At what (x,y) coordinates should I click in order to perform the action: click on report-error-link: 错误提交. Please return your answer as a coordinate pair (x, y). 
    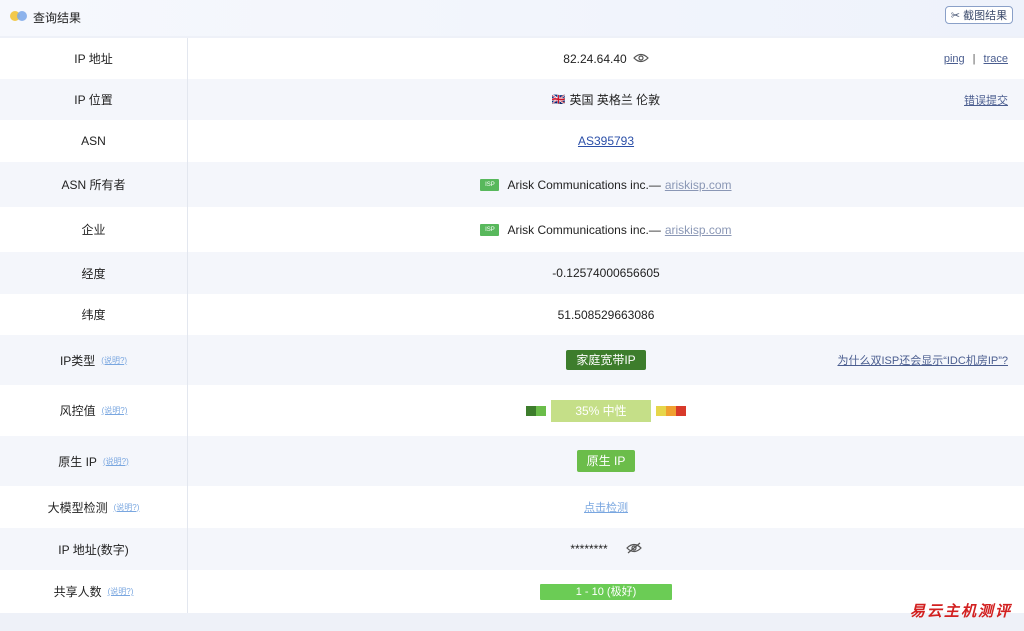
    Looking at the image, I should click on (986, 100).